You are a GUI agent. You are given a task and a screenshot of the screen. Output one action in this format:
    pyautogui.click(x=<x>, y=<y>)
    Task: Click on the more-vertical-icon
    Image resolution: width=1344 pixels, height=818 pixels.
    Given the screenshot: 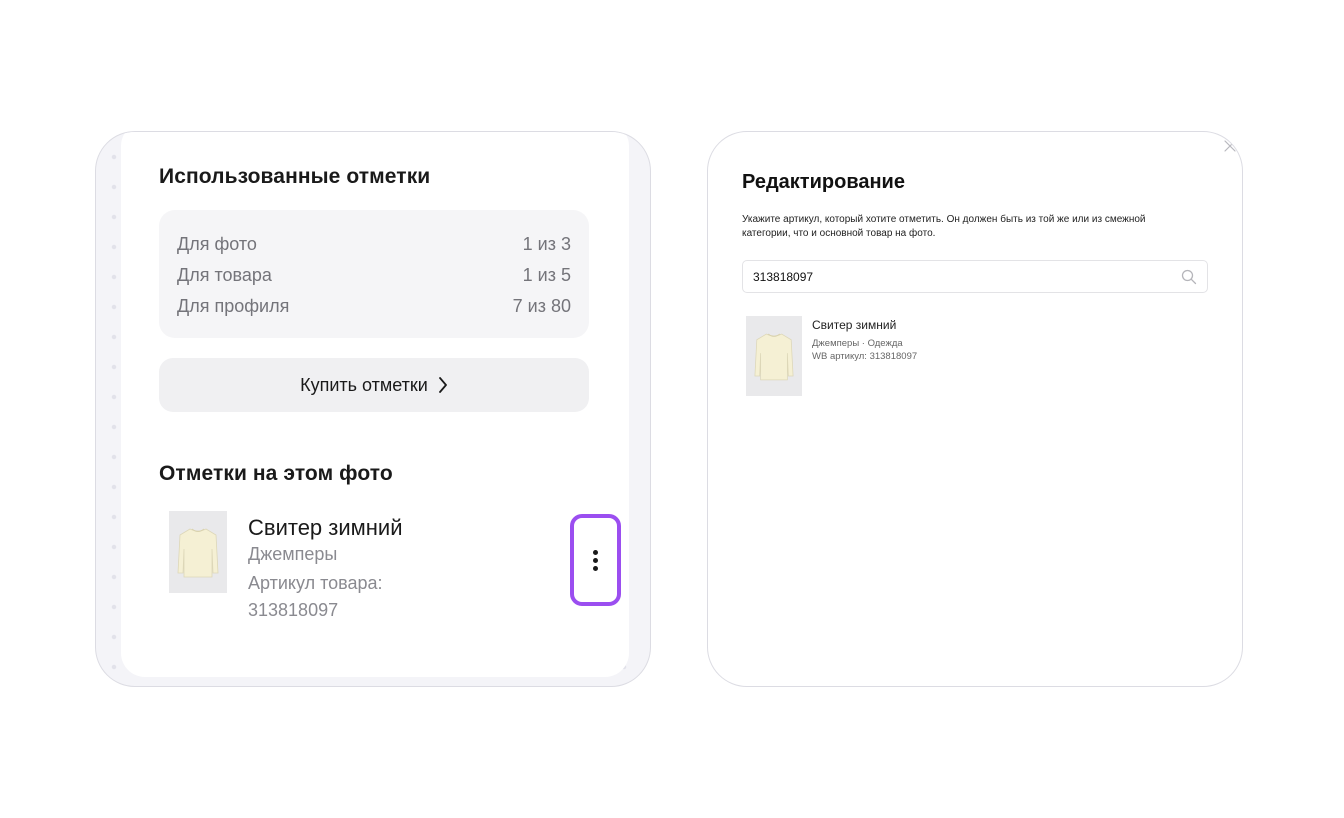 What is the action you would take?
    pyautogui.click(x=595, y=560)
    